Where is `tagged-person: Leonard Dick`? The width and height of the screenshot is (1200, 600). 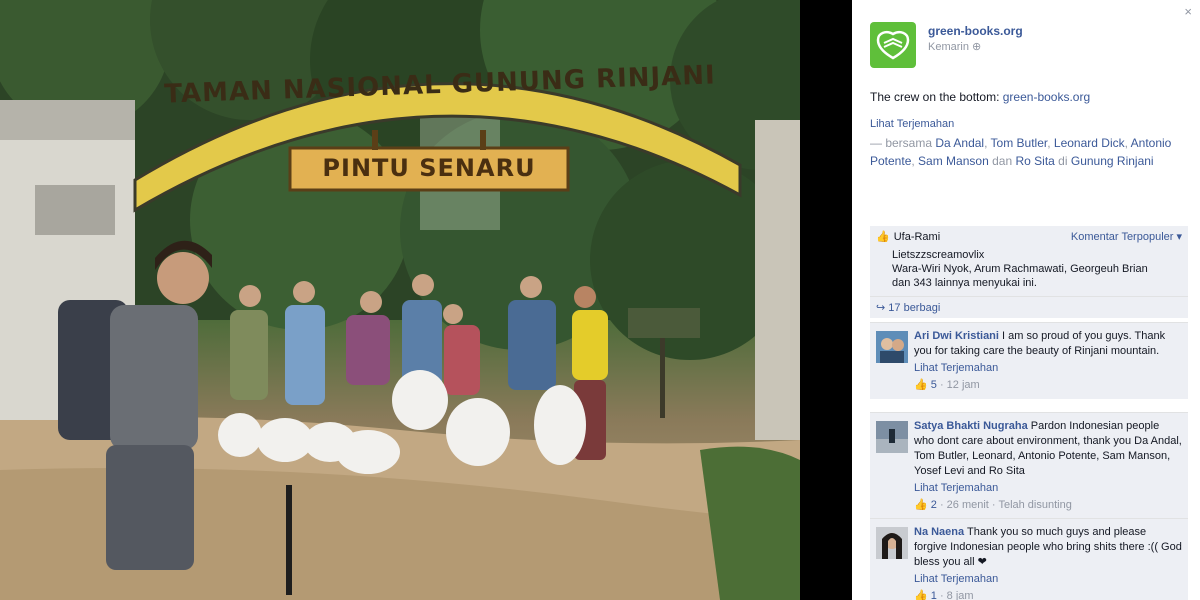
tagged-person: Leonard Dick is located at coordinates (1089, 143).